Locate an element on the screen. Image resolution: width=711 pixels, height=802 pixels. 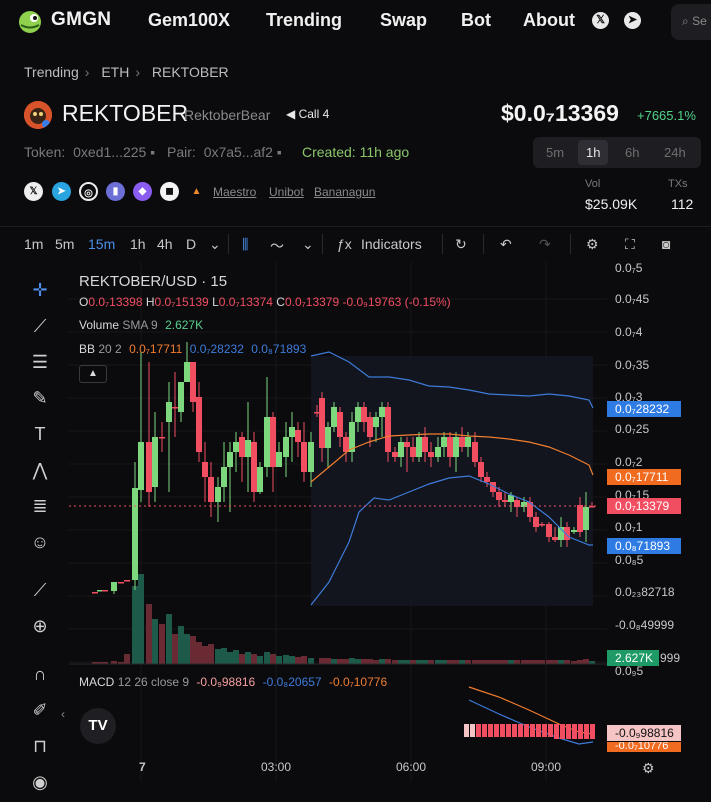
pair-address: 0x7a5...af2 is located at coordinates (238, 152).